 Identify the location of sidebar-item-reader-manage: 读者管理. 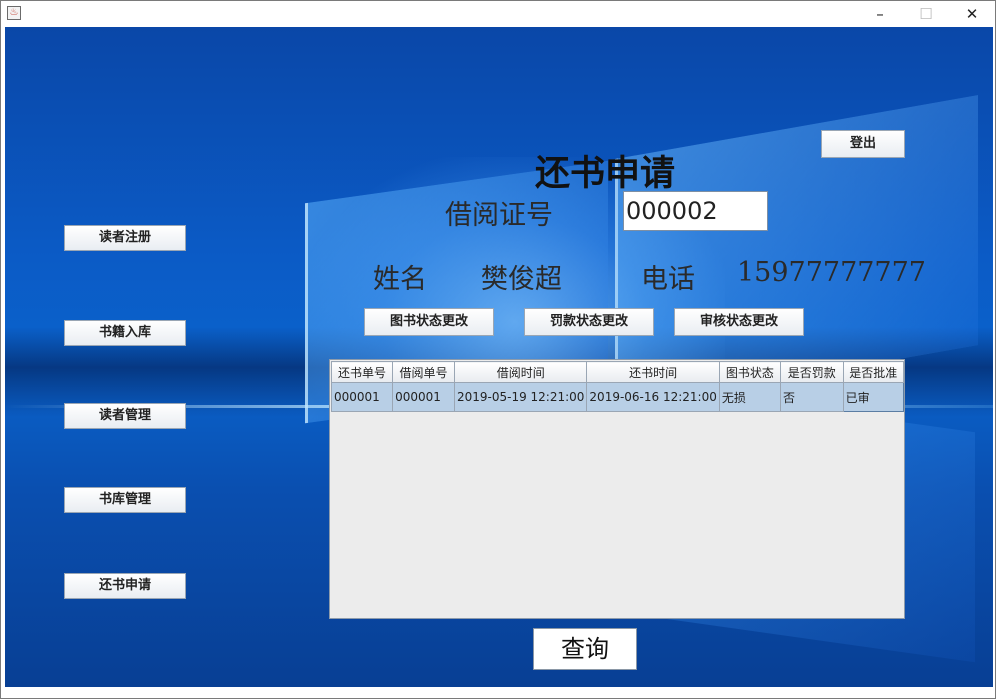
(125, 416).